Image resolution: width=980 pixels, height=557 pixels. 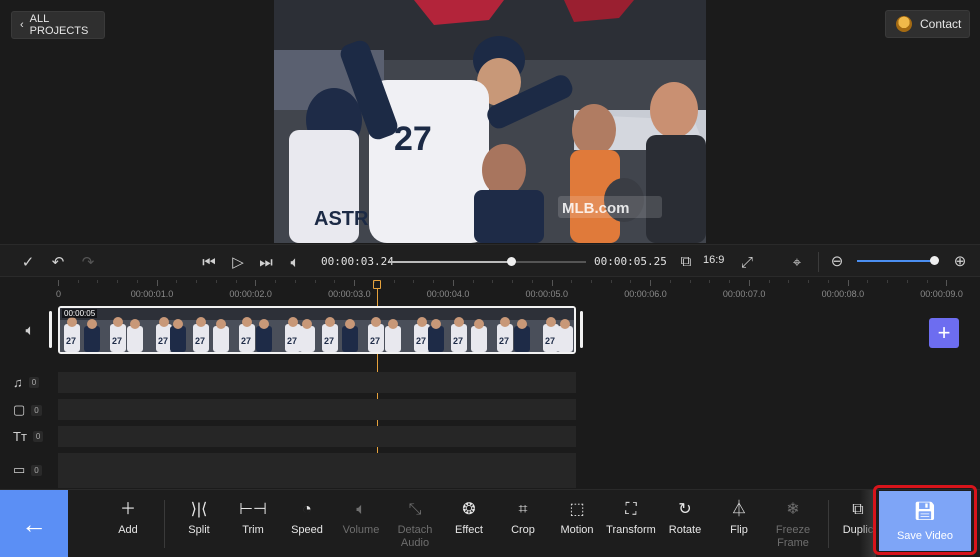 What do you see at coordinates (415, 525) in the screenshot?
I see `tool-detach-audio-button: ⤡ Detach Audio` at bounding box center [415, 525].